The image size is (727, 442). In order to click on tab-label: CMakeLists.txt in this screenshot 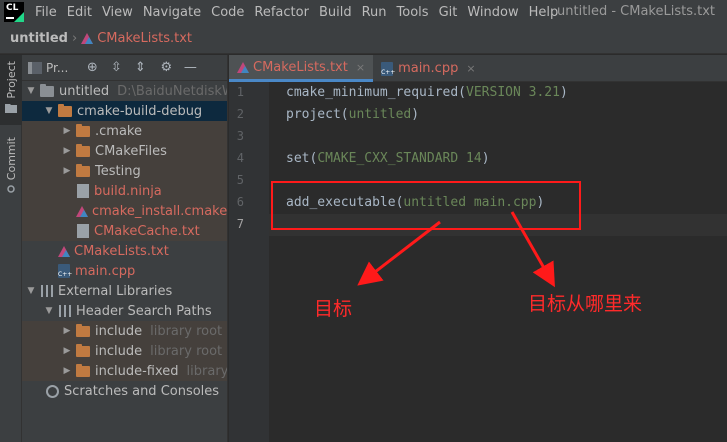, I will do `click(300, 67)`.